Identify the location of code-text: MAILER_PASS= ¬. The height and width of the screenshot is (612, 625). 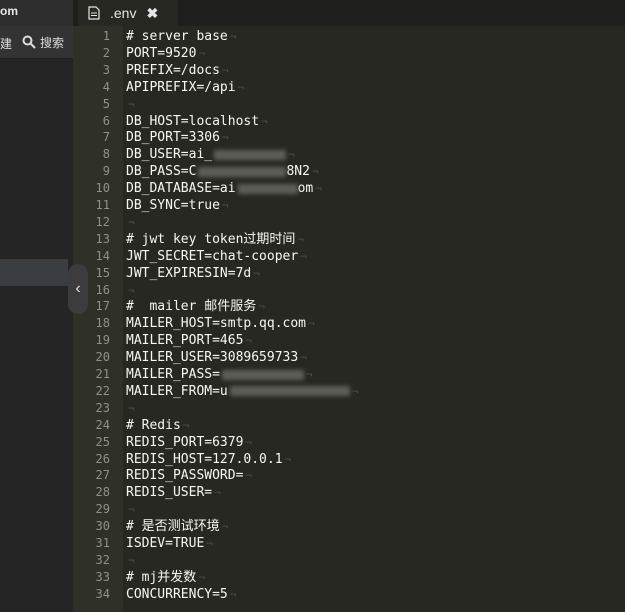
(219, 374).